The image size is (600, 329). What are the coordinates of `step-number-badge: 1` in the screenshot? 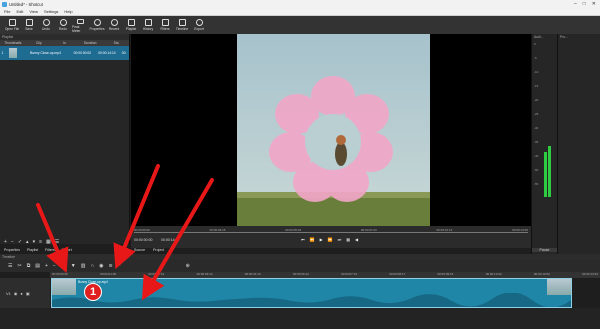 It's located at (93, 292).